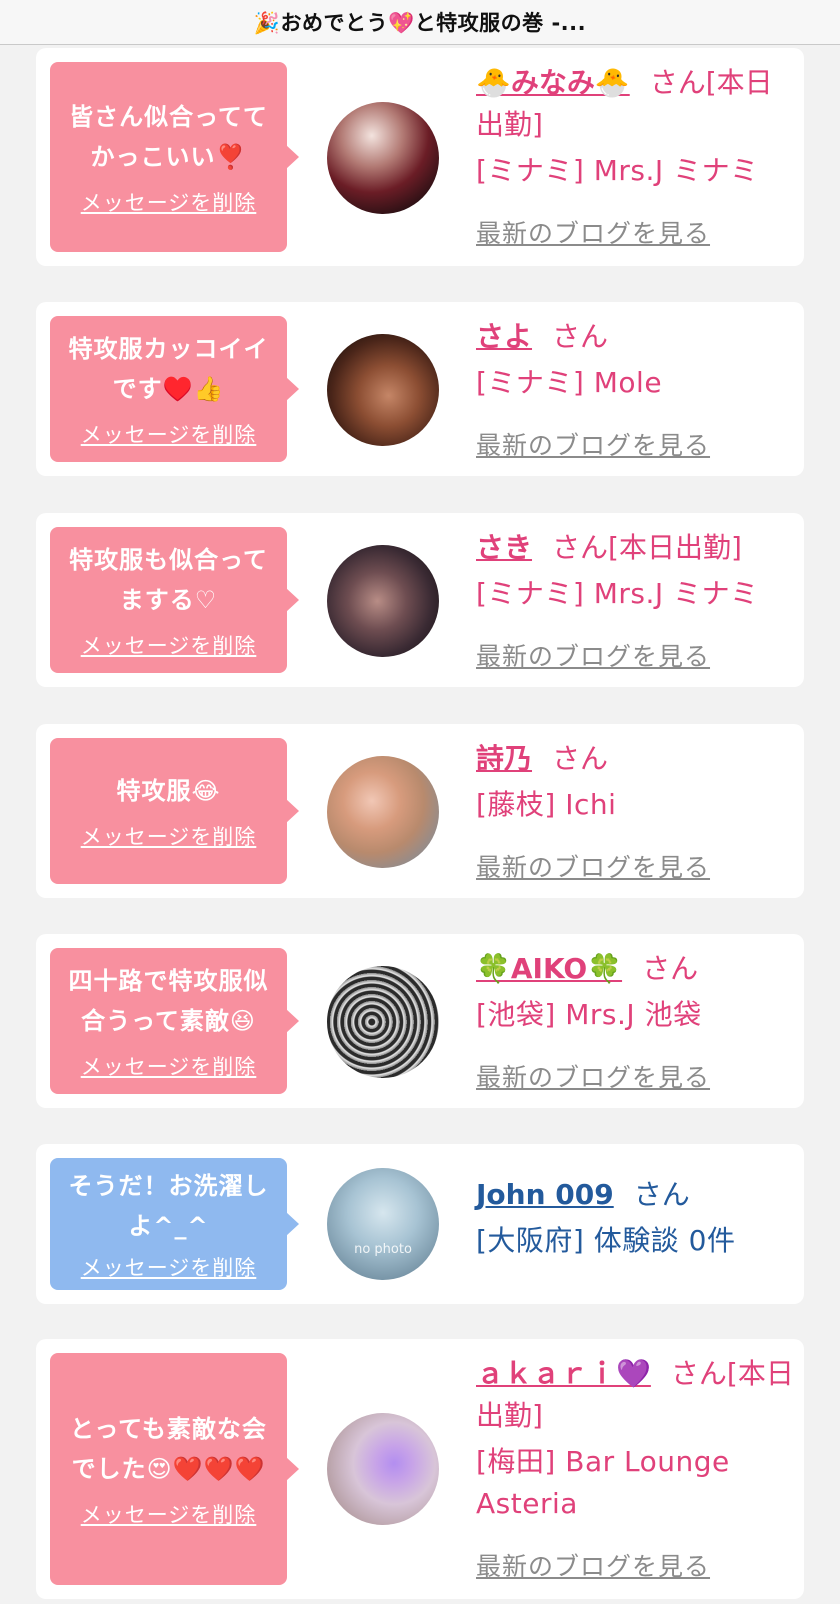  What do you see at coordinates (504, 758) in the screenshot?
I see `username-link: 詩乃` at bounding box center [504, 758].